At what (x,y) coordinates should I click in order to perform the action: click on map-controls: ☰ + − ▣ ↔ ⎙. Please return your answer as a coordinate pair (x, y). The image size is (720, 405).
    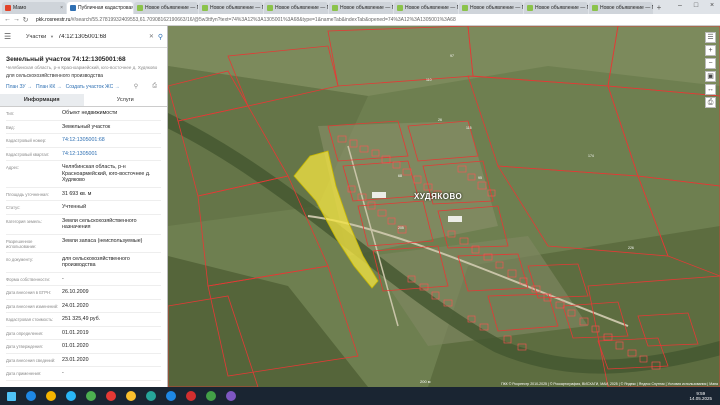
    Looking at the image, I should click on (710, 70).